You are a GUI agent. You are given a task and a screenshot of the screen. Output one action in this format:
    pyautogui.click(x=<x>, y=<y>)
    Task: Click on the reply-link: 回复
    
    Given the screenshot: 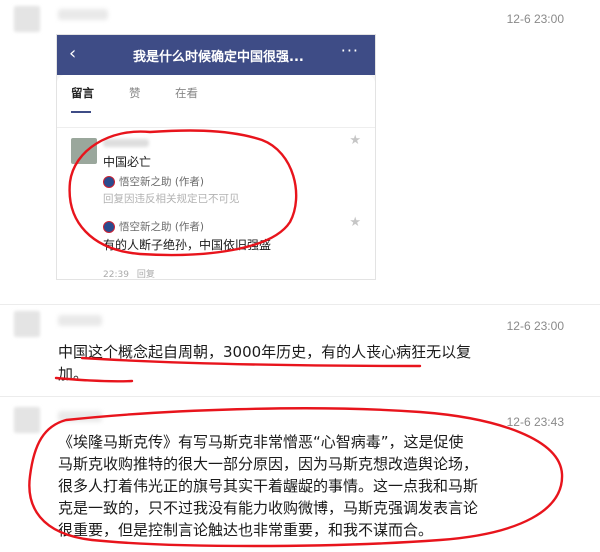 What is the action you would take?
    pyautogui.click(x=145, y=275)
    